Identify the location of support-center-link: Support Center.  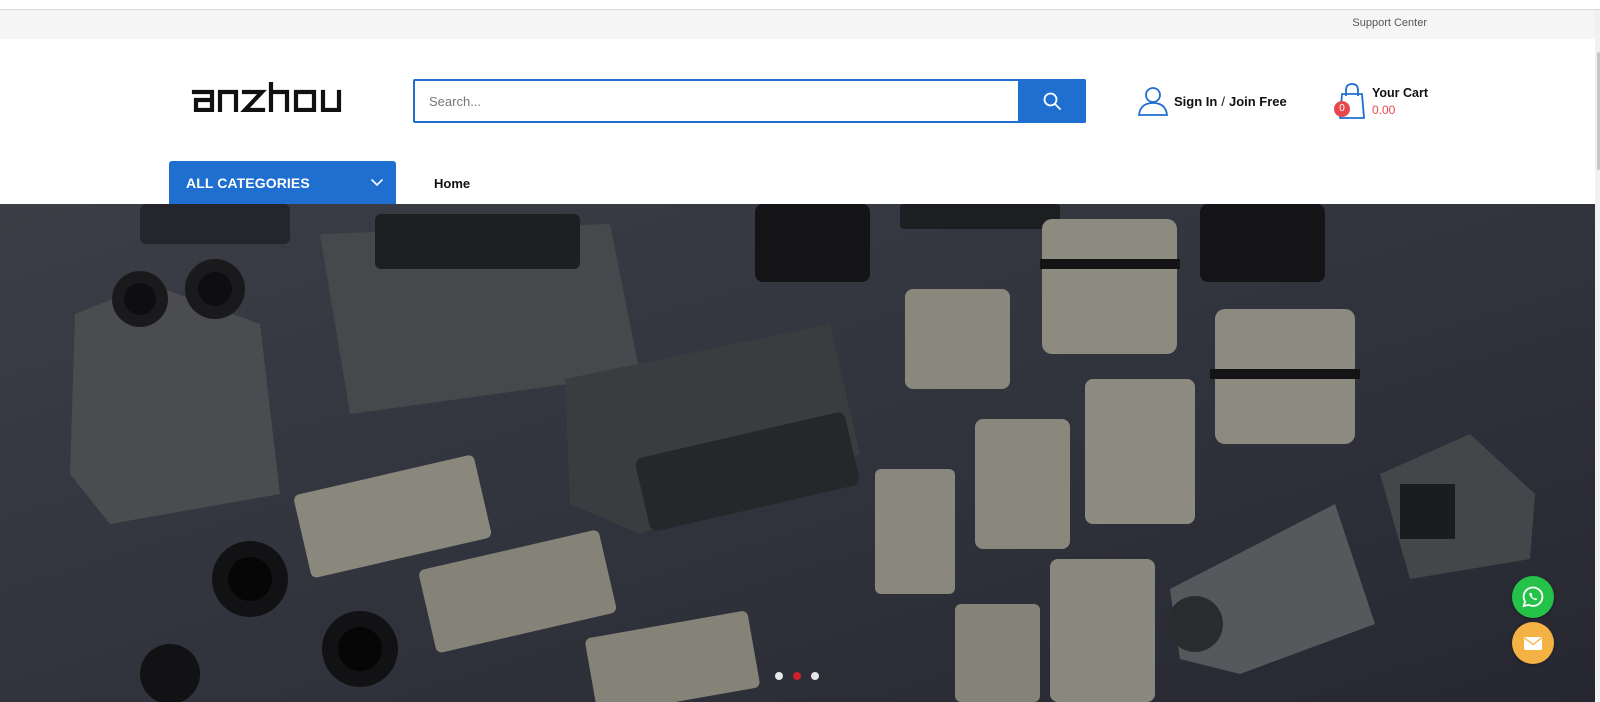
(1389, 23).